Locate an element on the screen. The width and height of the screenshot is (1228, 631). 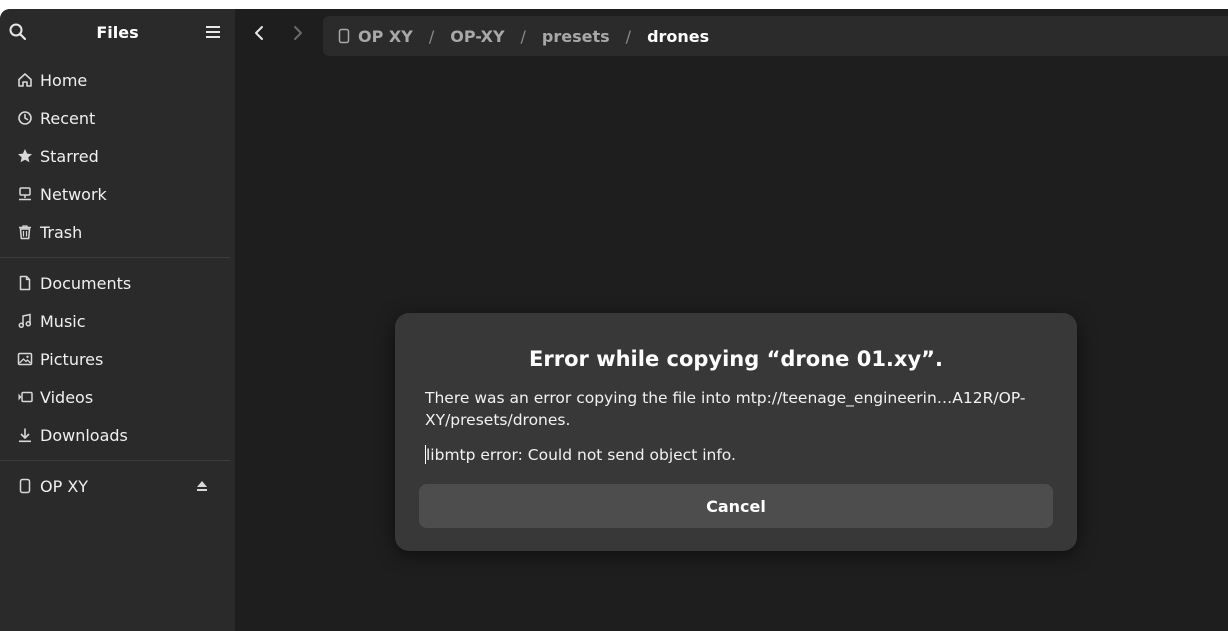
sidebar-item-label: Music is located at coordinates (63, 321).